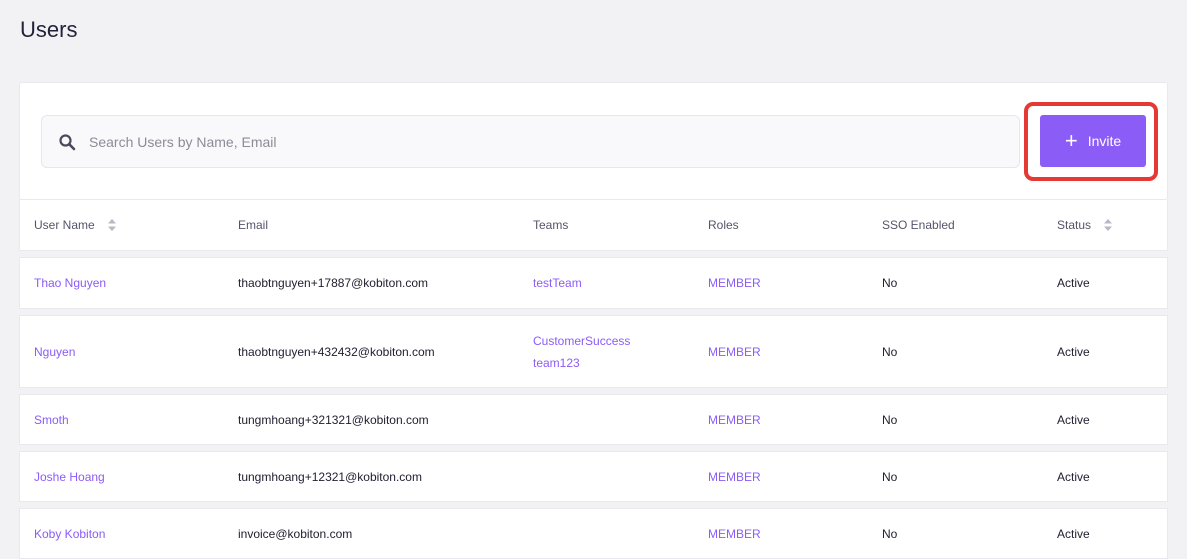  What do you see at coordinates (918, 225) in the screenshot?
I see `header-sso: SSO Enabled` at bounding box center [918, 225].